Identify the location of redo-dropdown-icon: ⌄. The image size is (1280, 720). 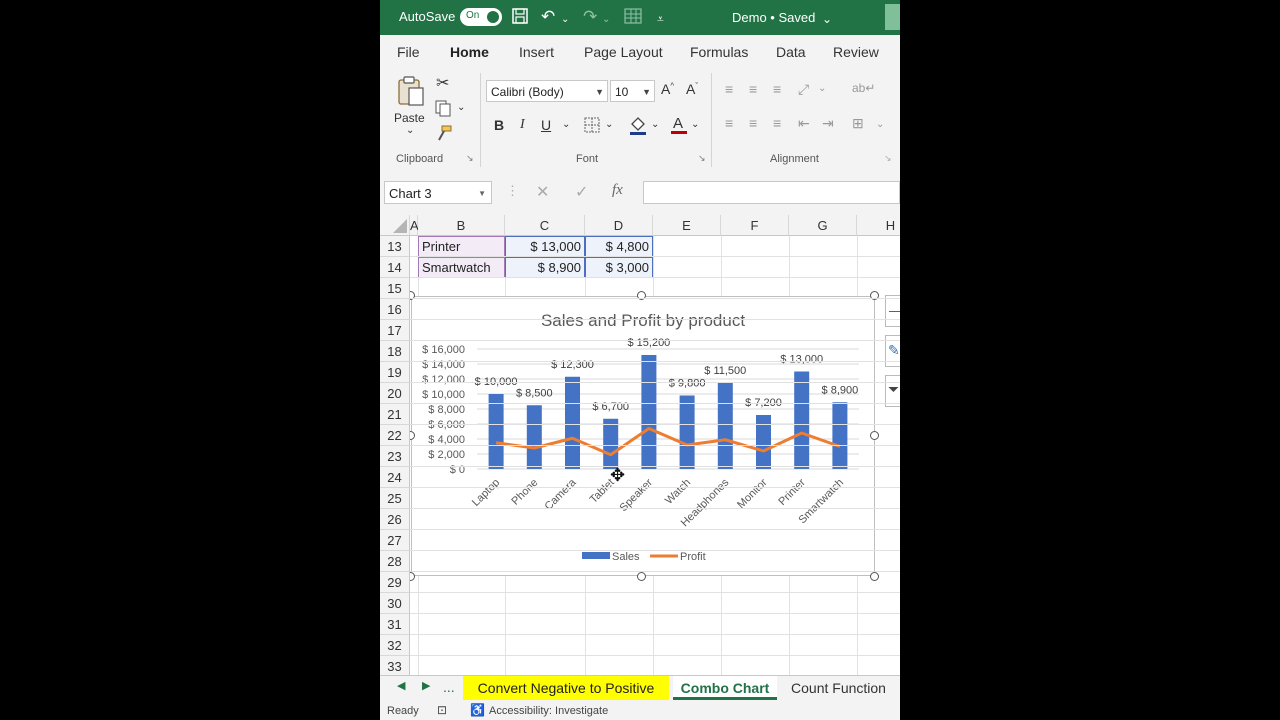
(606, 20).